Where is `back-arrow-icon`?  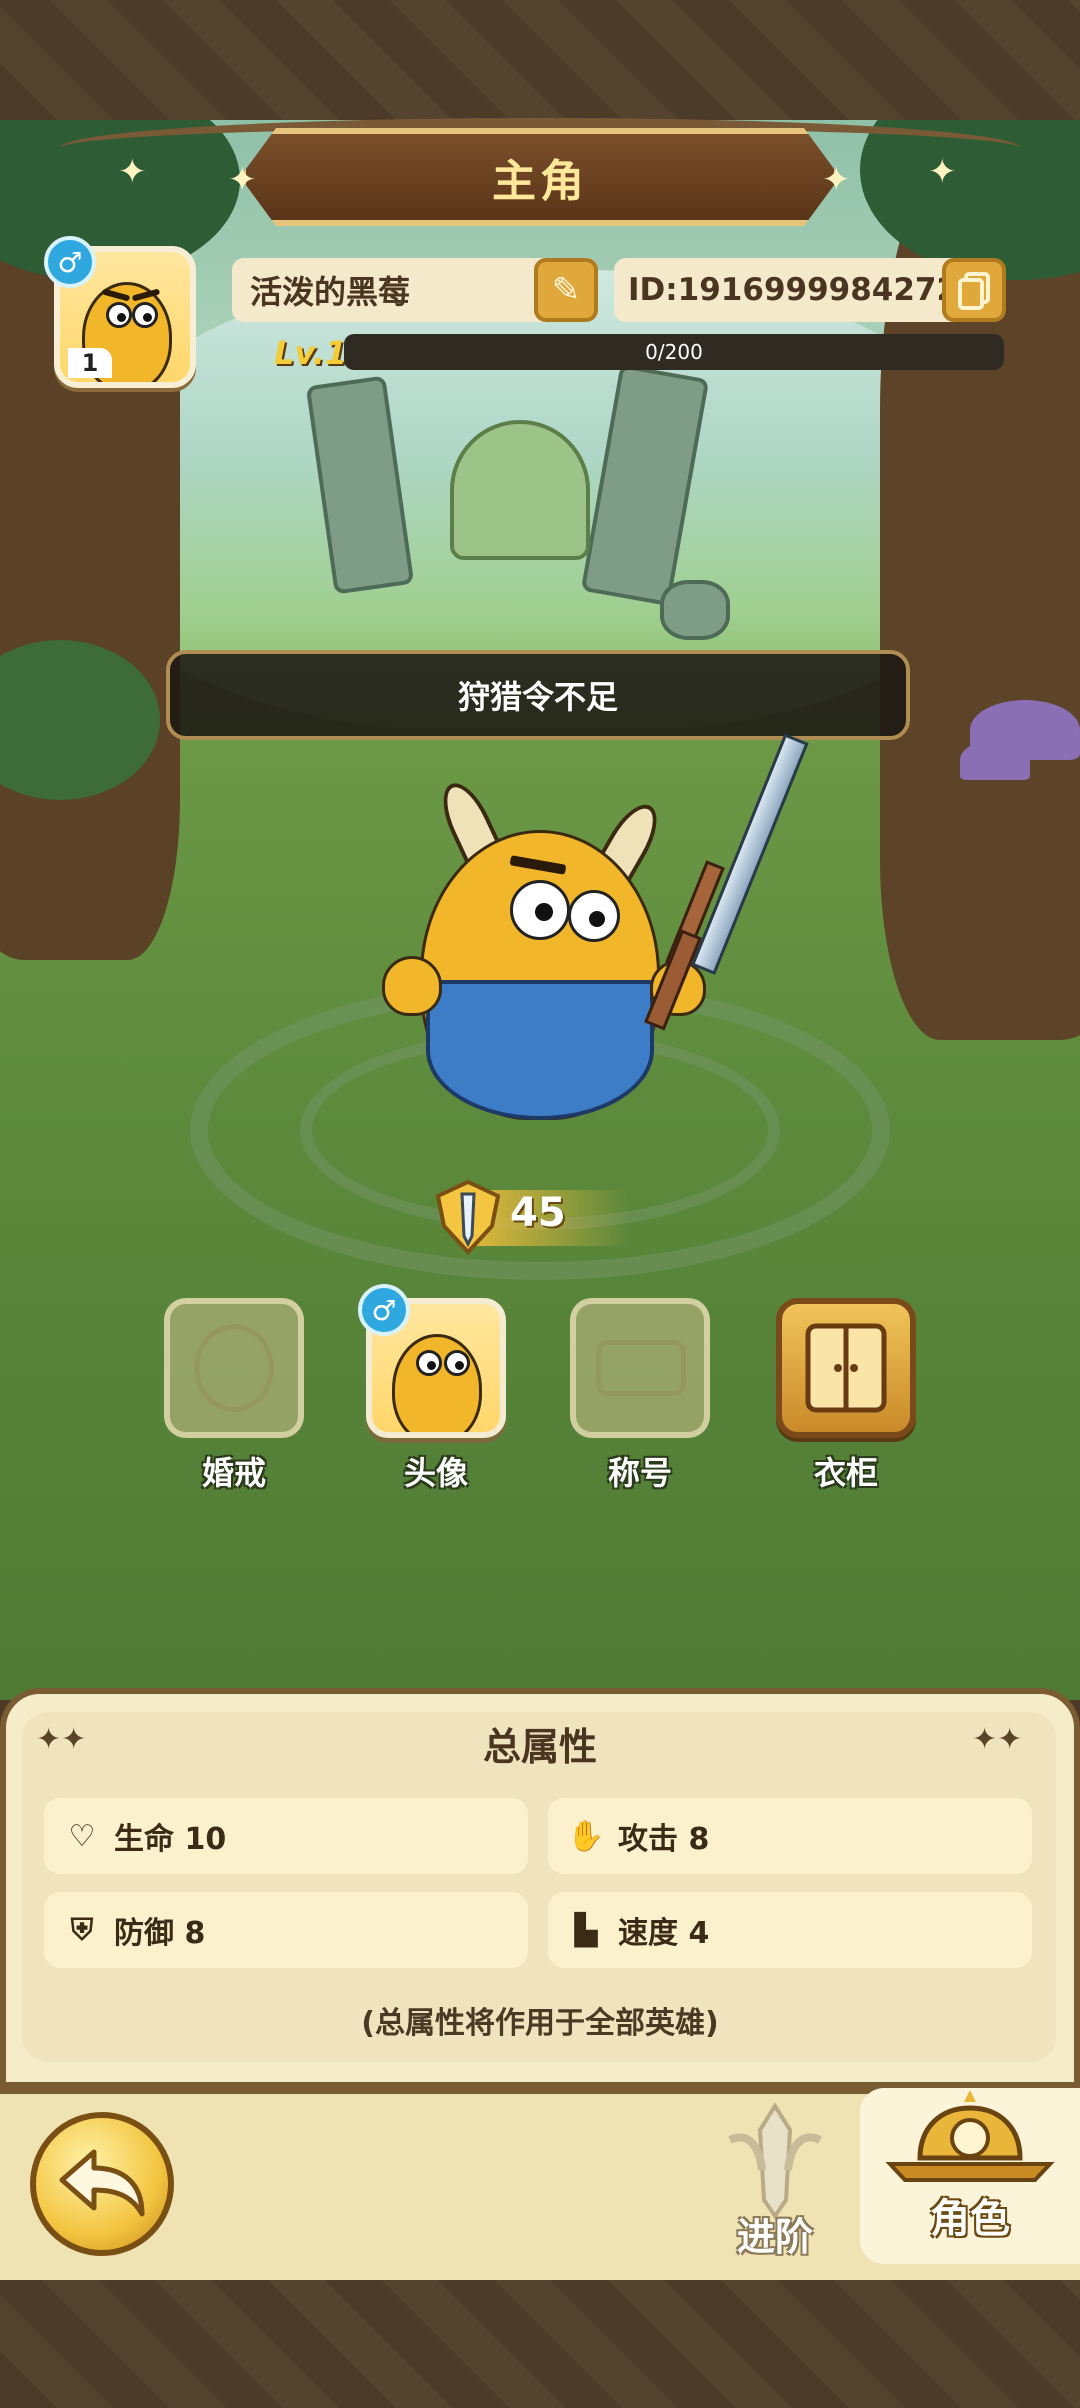
back-arrow-icon is located at coordinates (102, 2183).